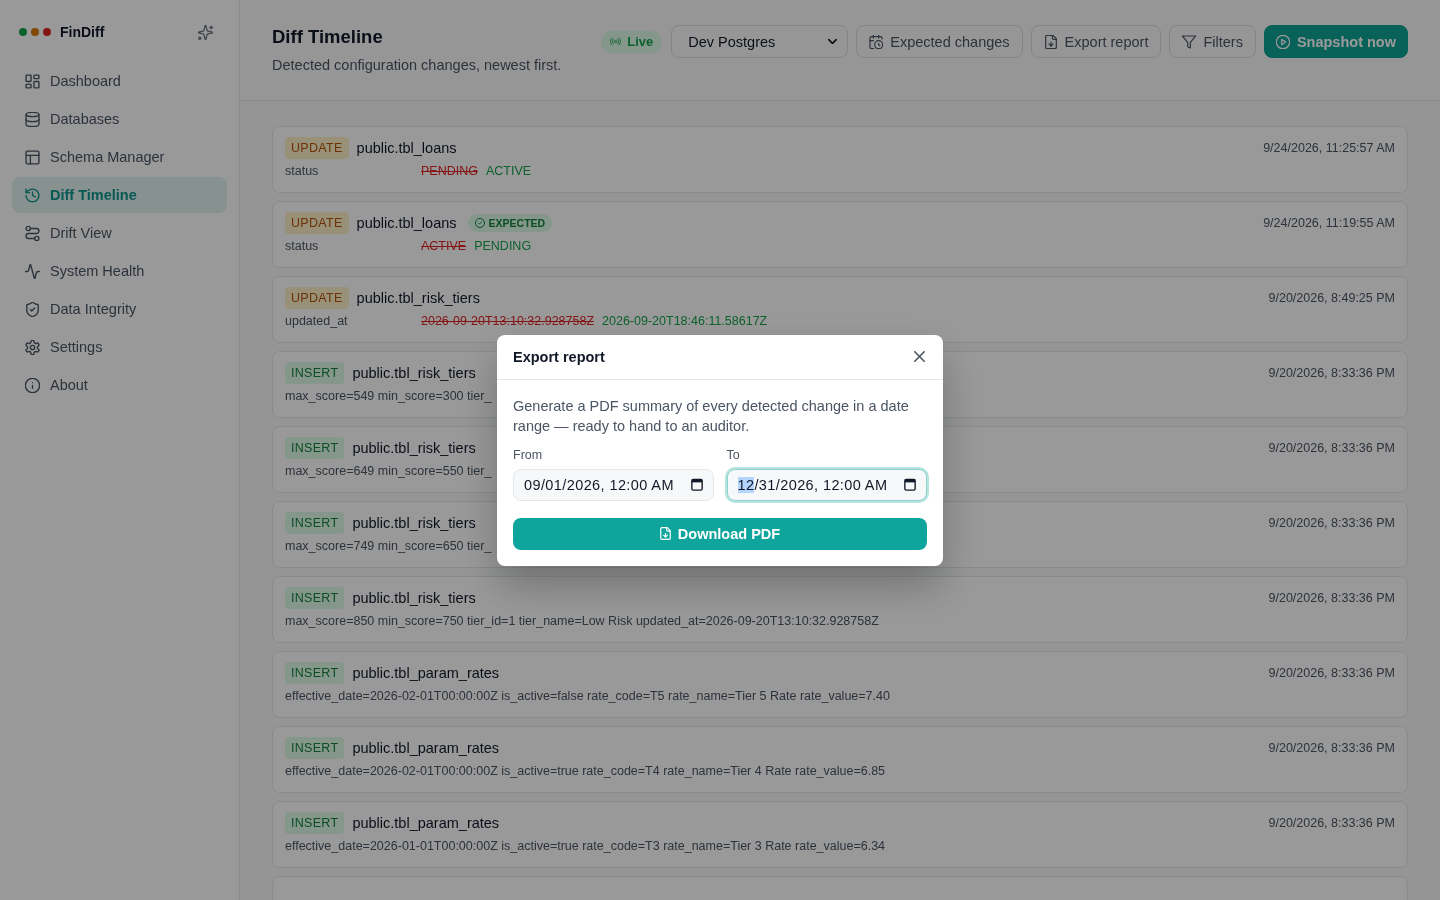 The width and height of the screenshot is (1440, 900). I want to click on event-timestamp: 9/20/2026, 8:49:25 PM, so click(1331, 298).